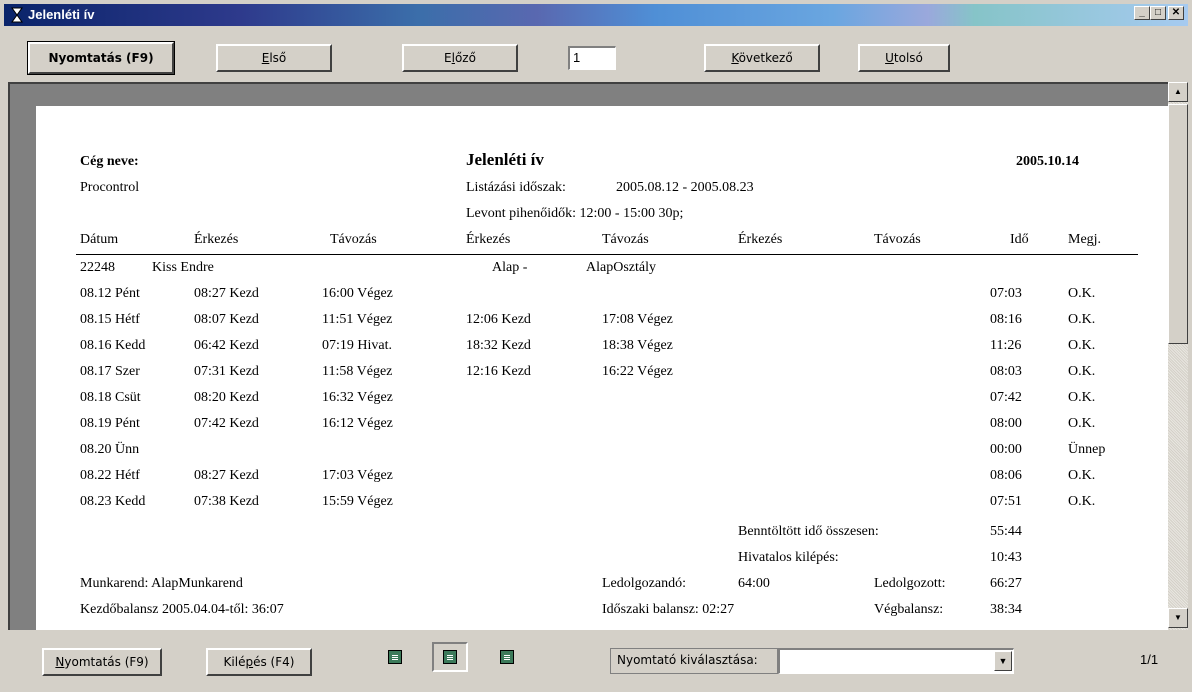 This screenshot has height=692, width=1192. I want to click on worked-label: Ledolgozott:, so click(910, 583).